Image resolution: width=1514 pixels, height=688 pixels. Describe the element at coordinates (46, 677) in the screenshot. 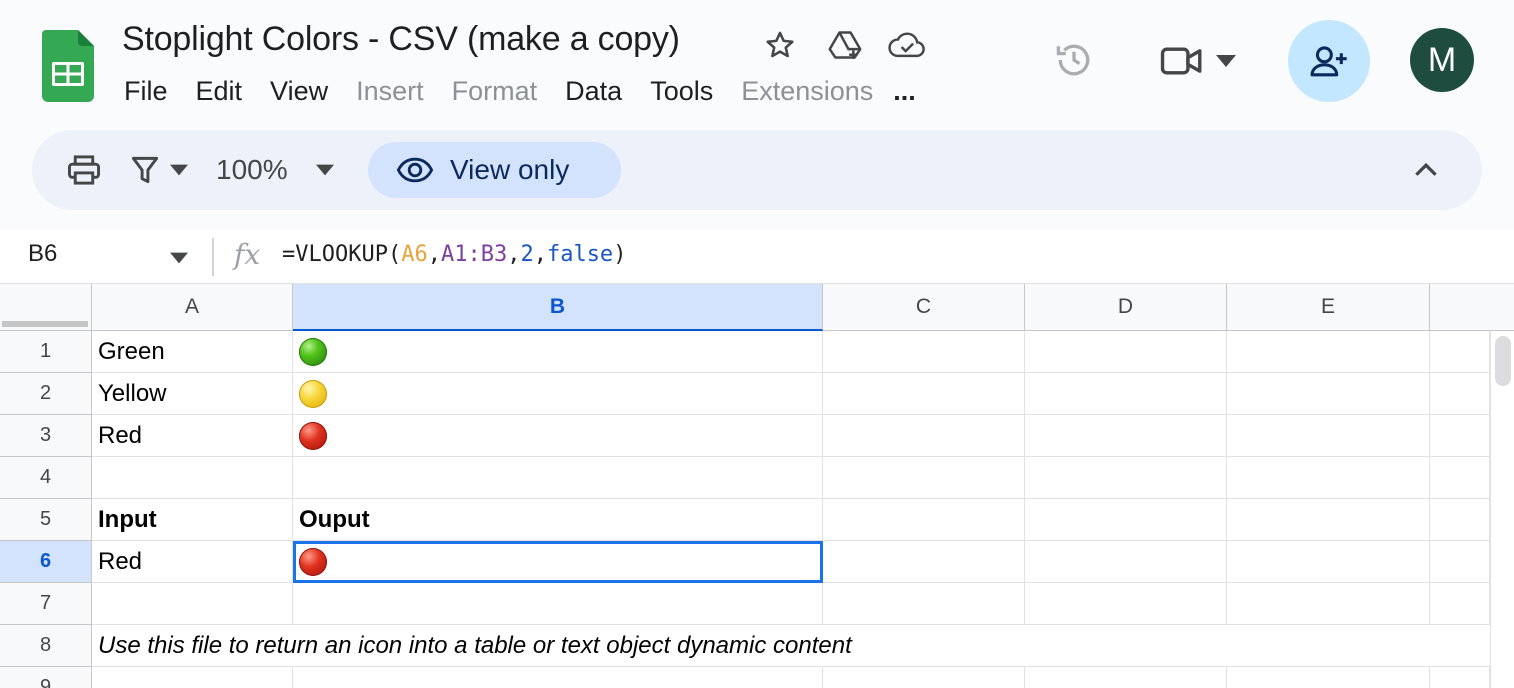

I see `row-header-9: 9` at that location.